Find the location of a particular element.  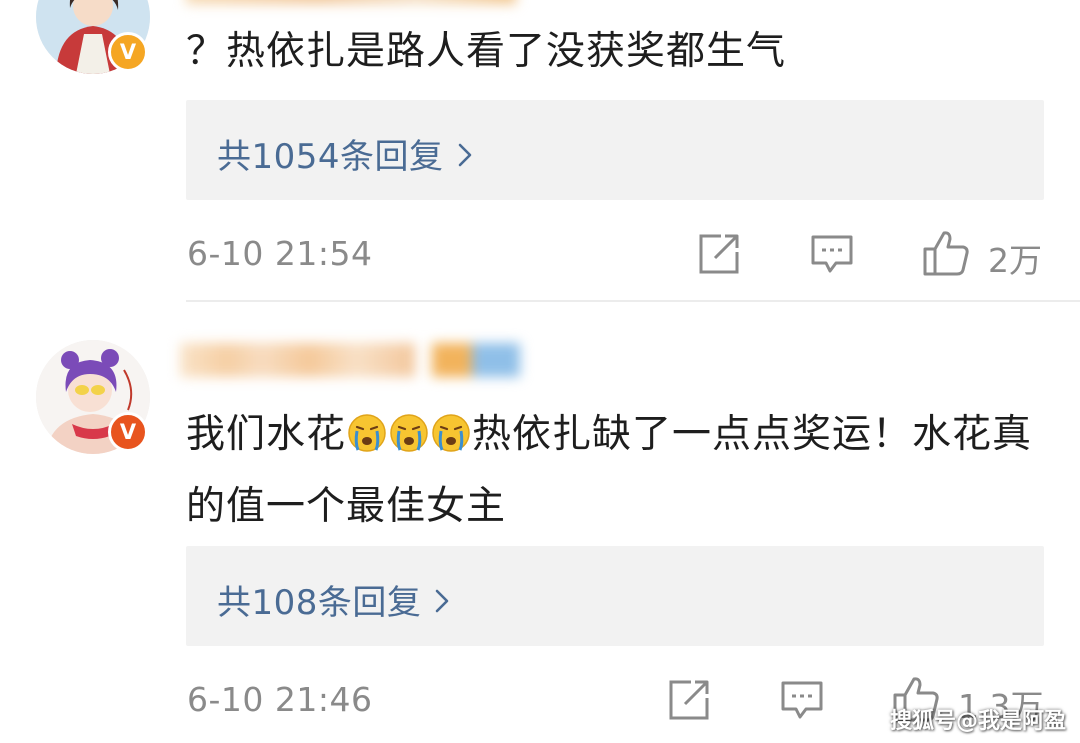

reply-box: 共108条回复 is located at coordinates (615, 596).